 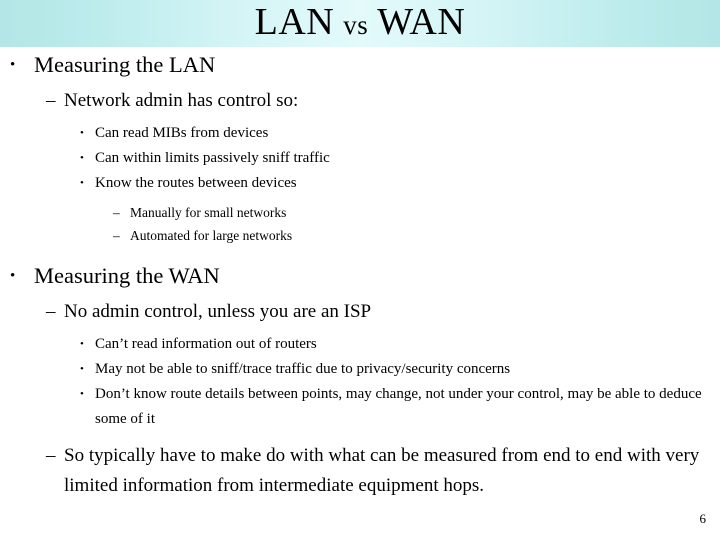 What do you see at coordinates (208, 212) in the screenshot?
I see `bullet-text: Manually for small networks` at bounding box center [208, 212].